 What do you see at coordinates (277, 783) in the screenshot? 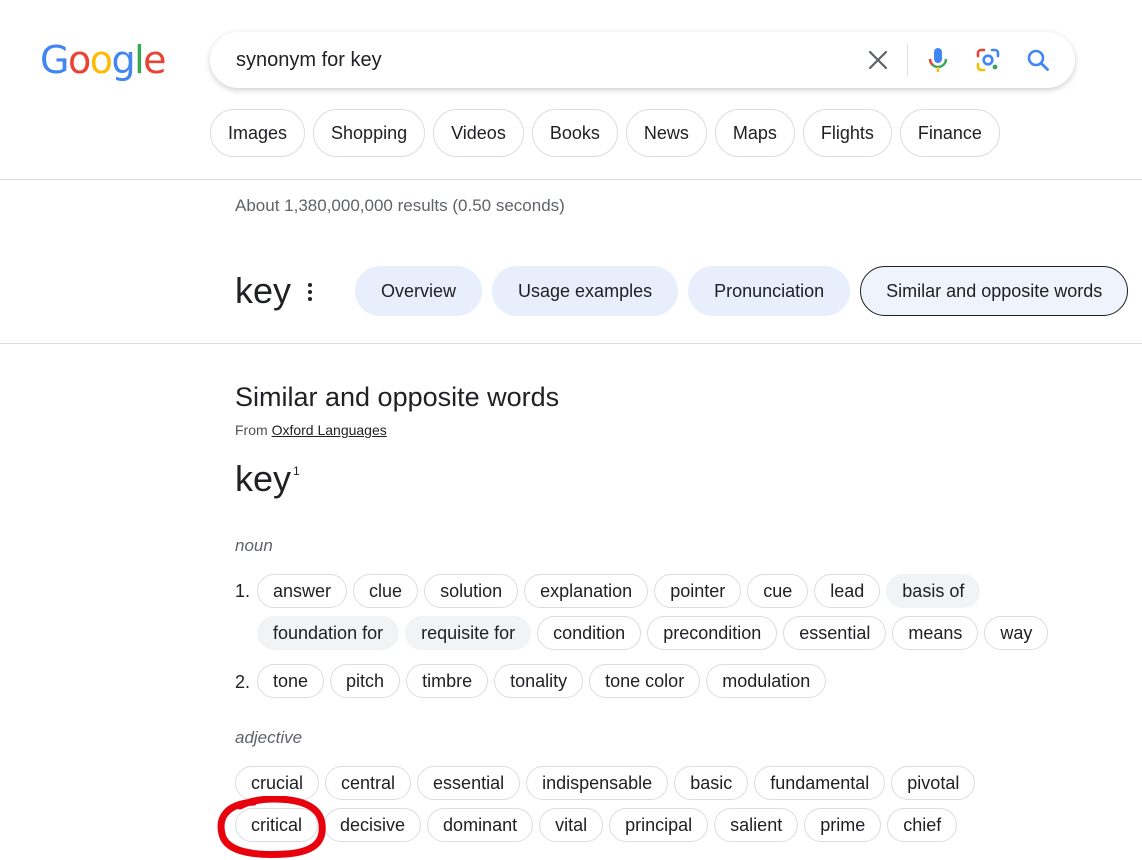
I see `synonym-chip: crucial` at bounding box center [277, 783].